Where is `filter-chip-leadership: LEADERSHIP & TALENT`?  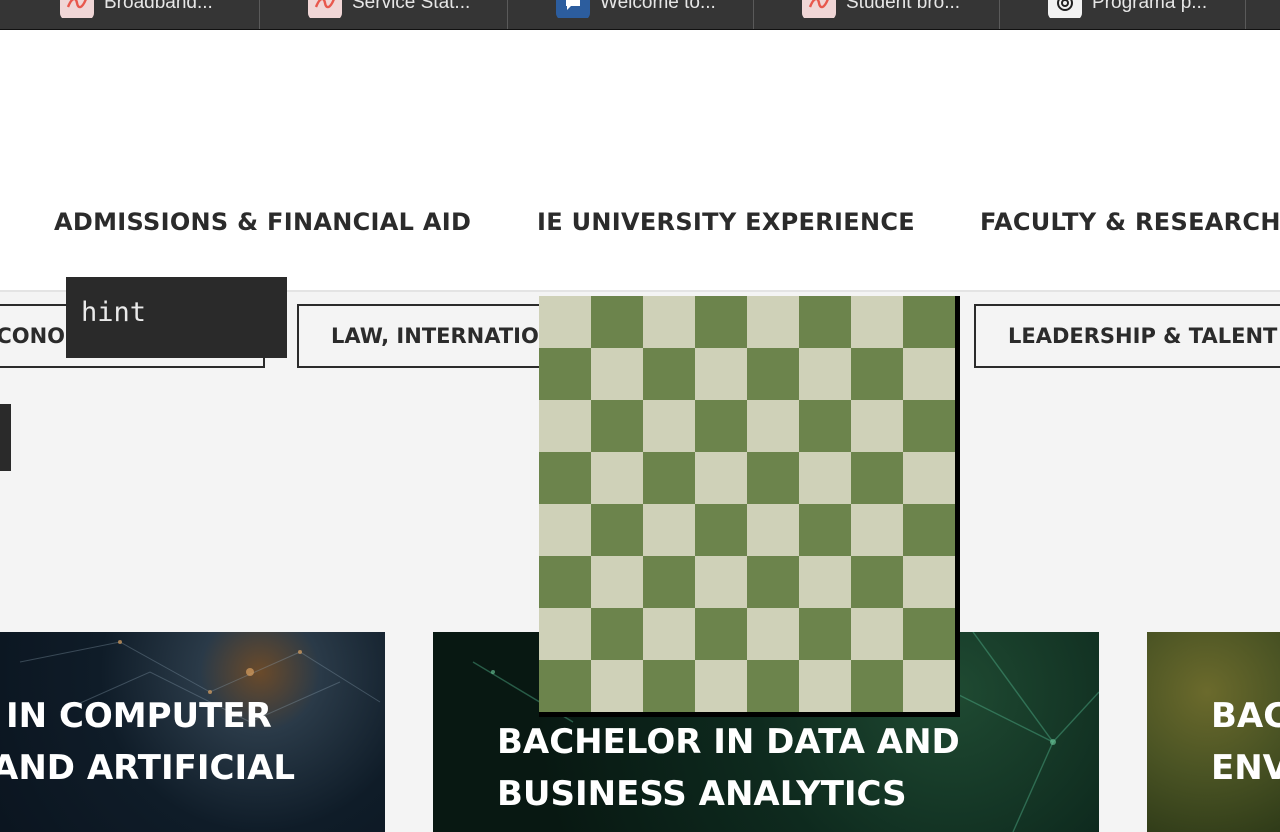
filter-chip-leadership: LEADERSHIP & TALENT is located at coordinates (1127, 336).